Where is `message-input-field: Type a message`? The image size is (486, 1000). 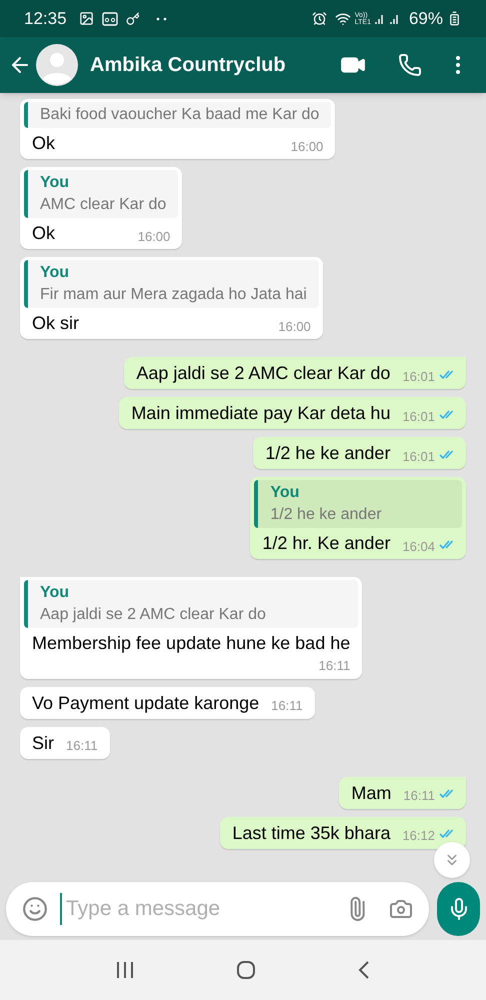 message-input-field: Type a message is located at coordinates (217, 909).